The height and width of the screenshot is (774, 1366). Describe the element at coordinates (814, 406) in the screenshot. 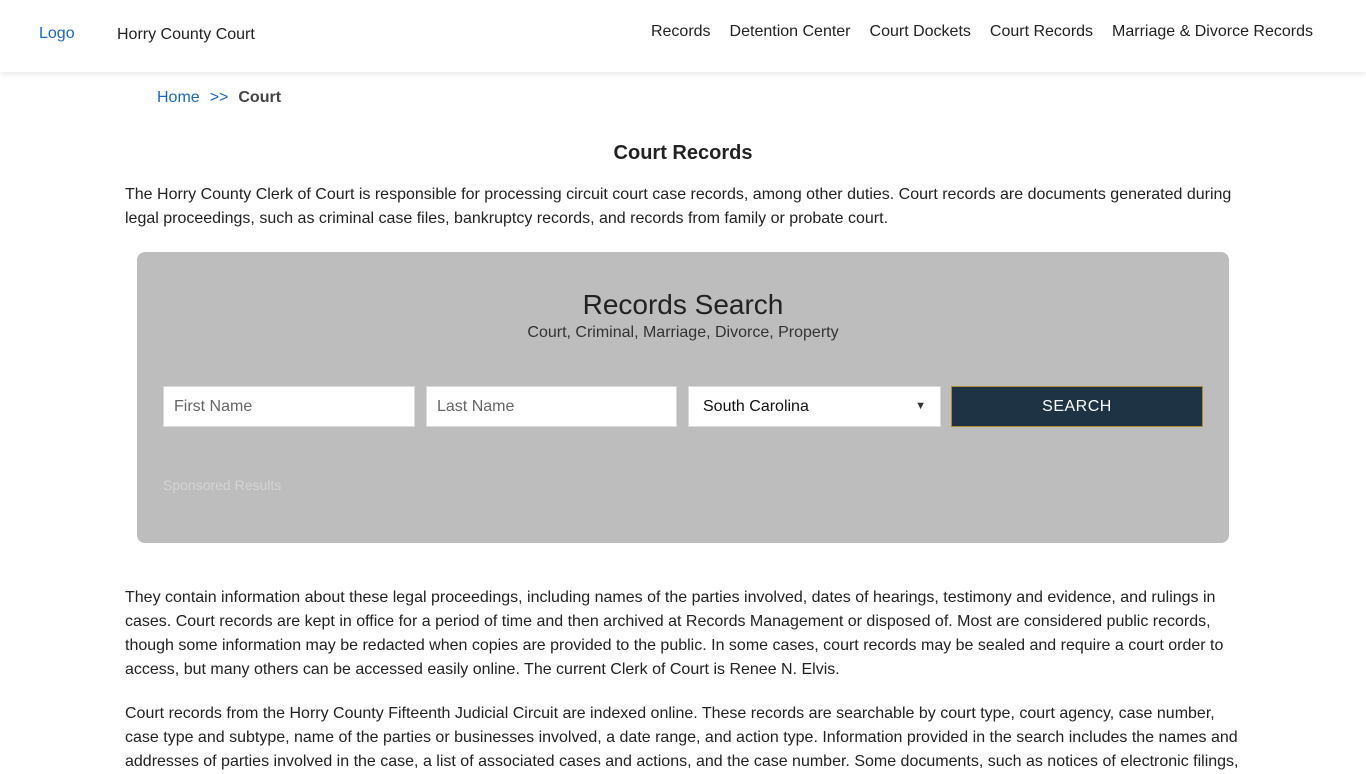

I see `state-select: South Carolina ▼` at that location.